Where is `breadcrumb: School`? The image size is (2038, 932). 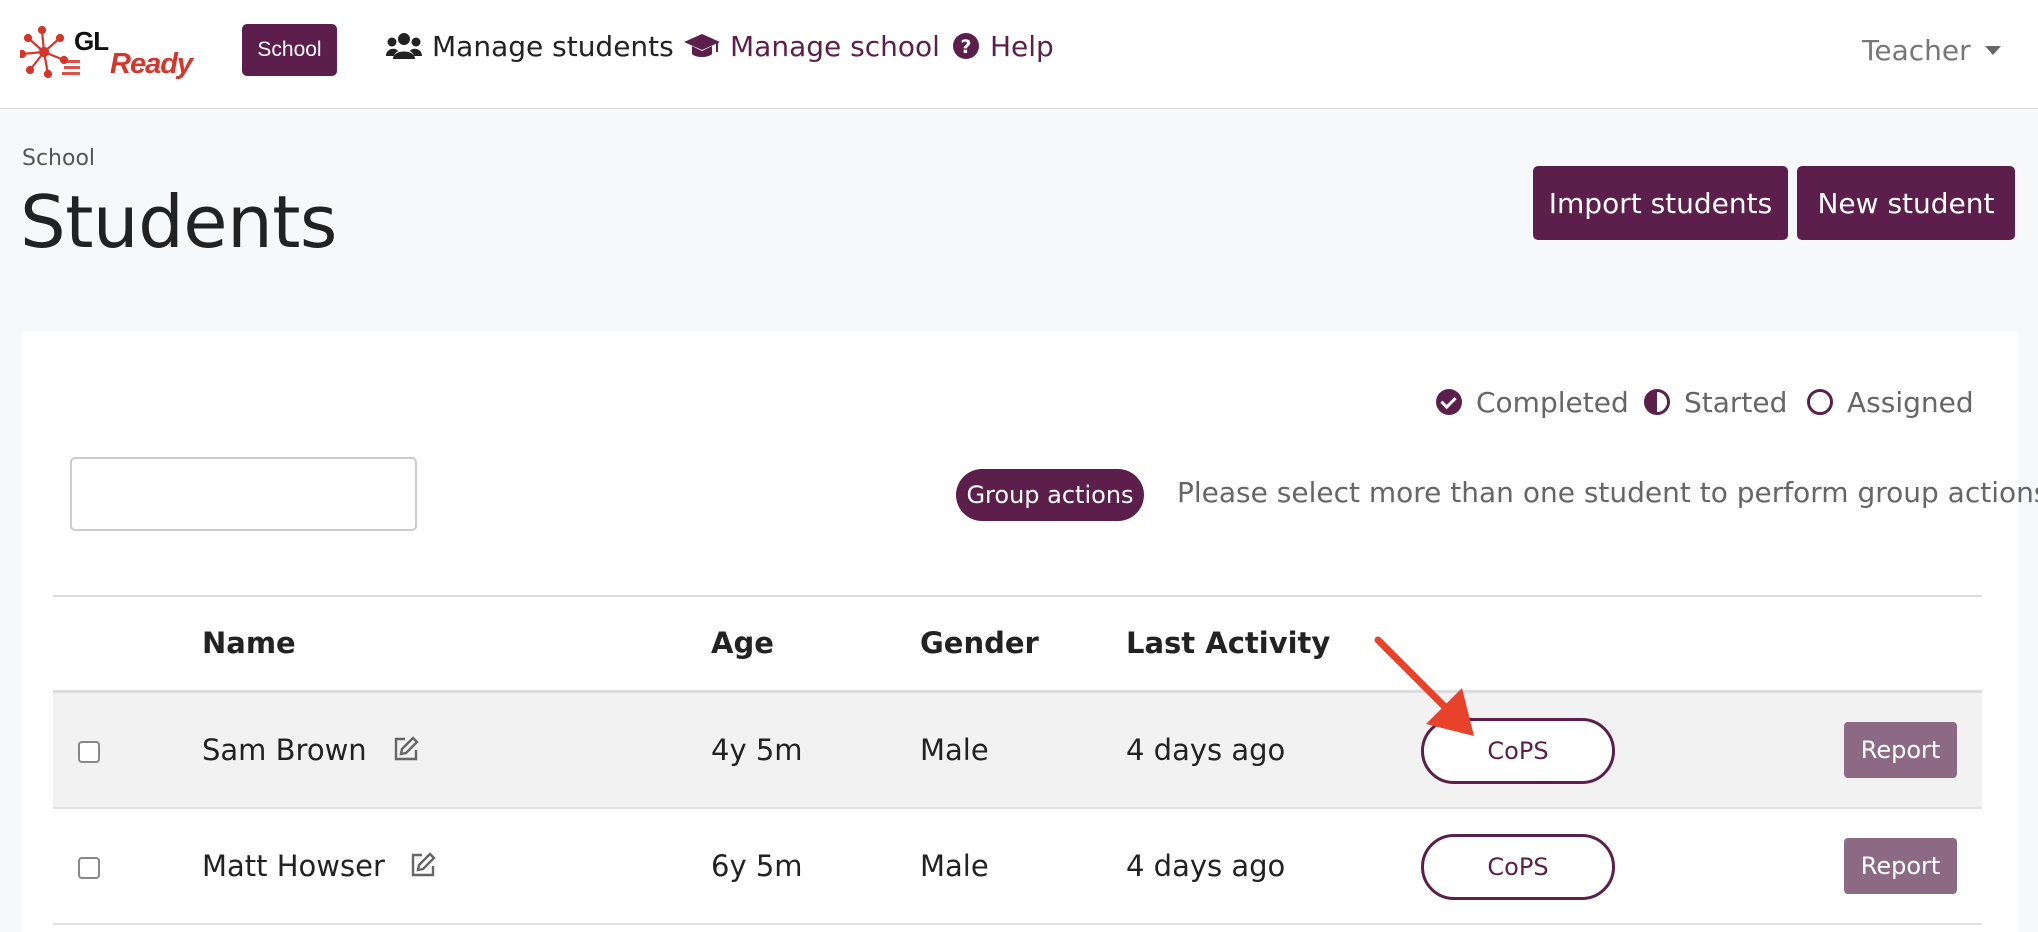 breadcrumb: School is located at coordinates (58, 158).